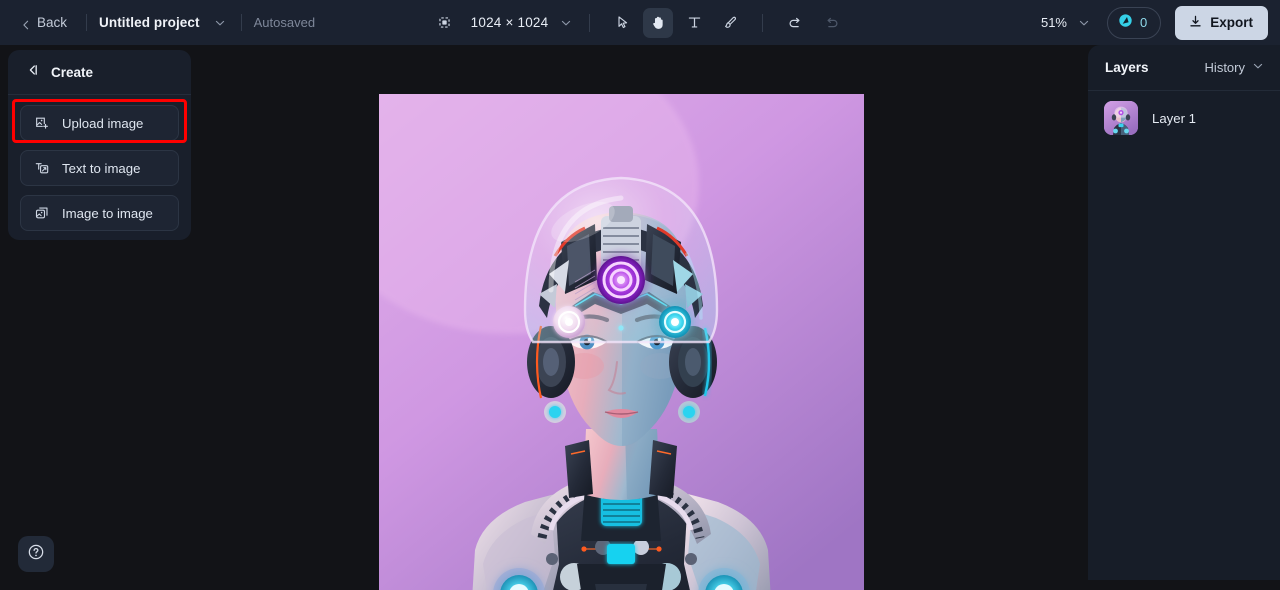 The width and height of the screenshot is (1280, 590). I want to click on layer-list-item: Layer 1, so click(1184, 118).